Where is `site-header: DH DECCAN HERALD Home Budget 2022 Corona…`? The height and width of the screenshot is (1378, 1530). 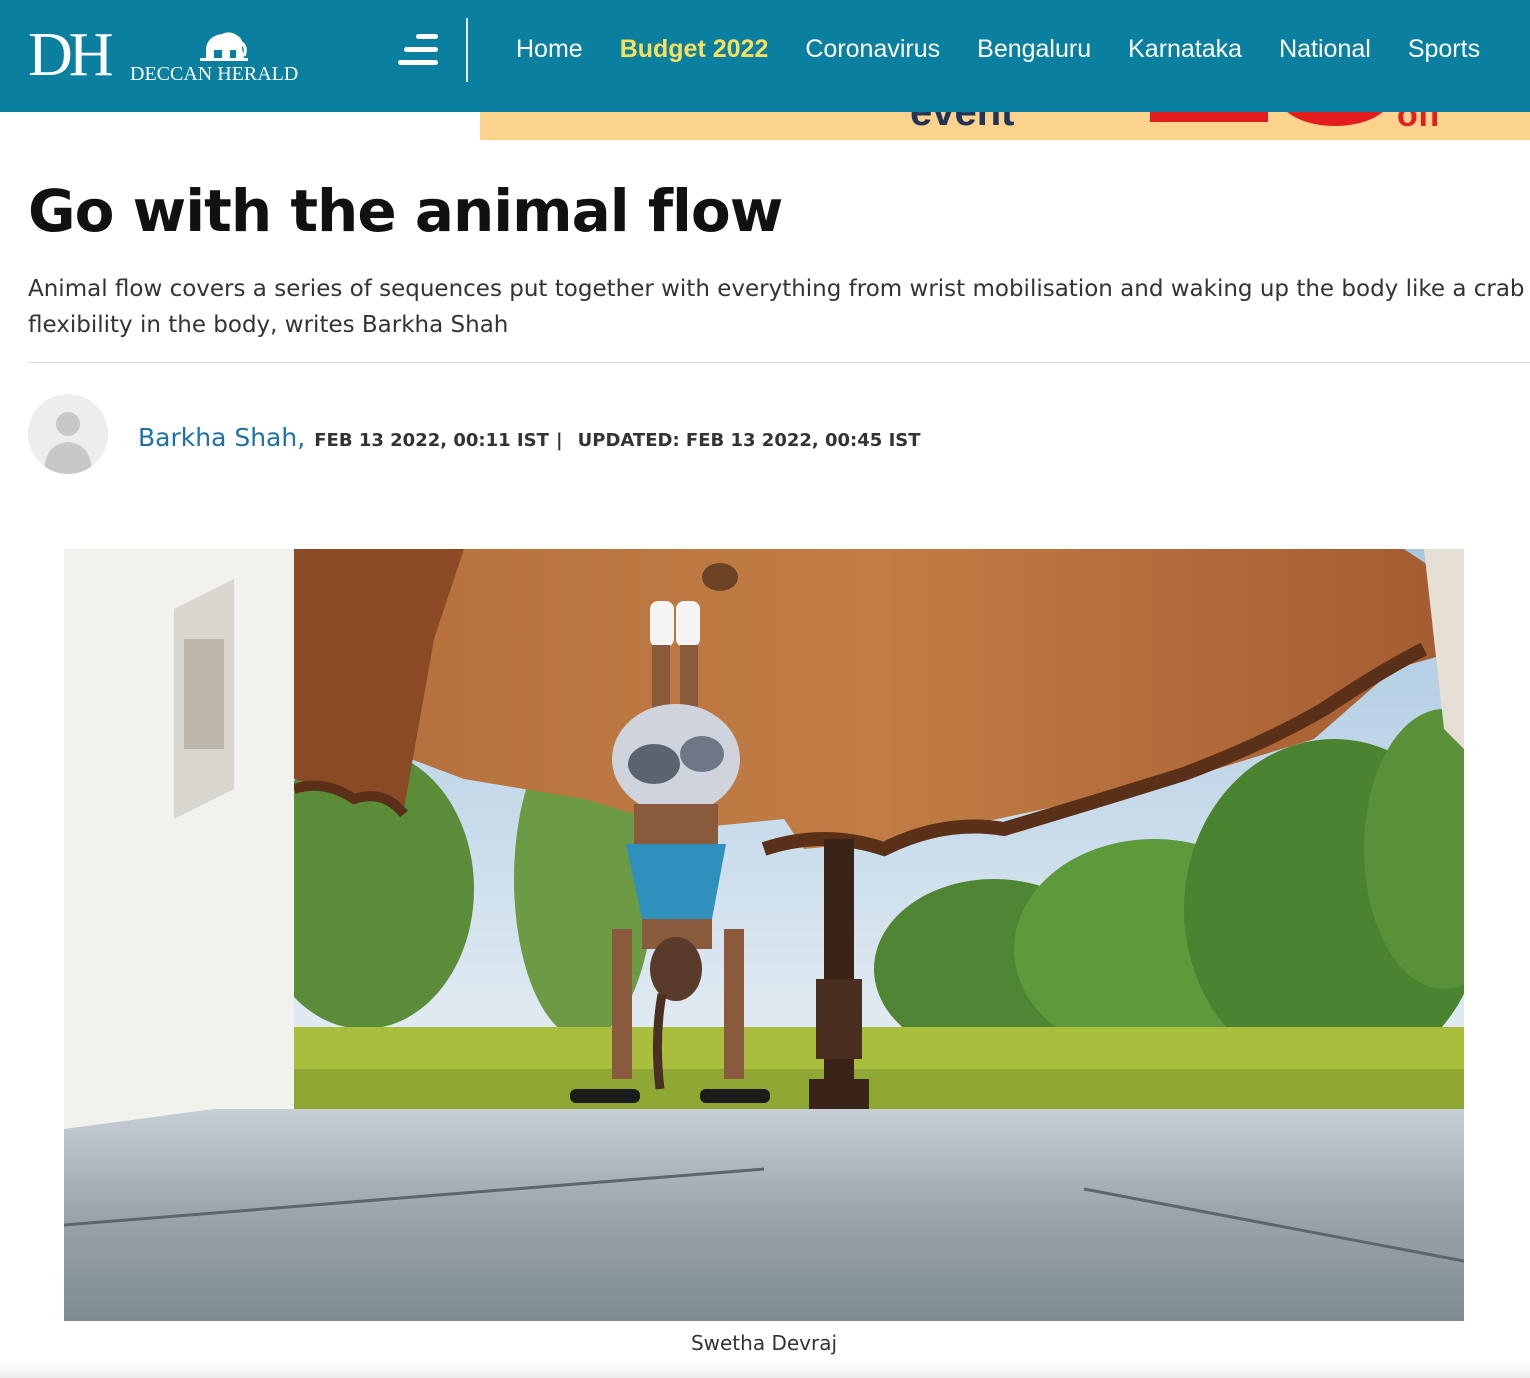
site-header: DH DECCAN HERALD Home Budget 2022 Corona… is located at coordinates (765, 56).